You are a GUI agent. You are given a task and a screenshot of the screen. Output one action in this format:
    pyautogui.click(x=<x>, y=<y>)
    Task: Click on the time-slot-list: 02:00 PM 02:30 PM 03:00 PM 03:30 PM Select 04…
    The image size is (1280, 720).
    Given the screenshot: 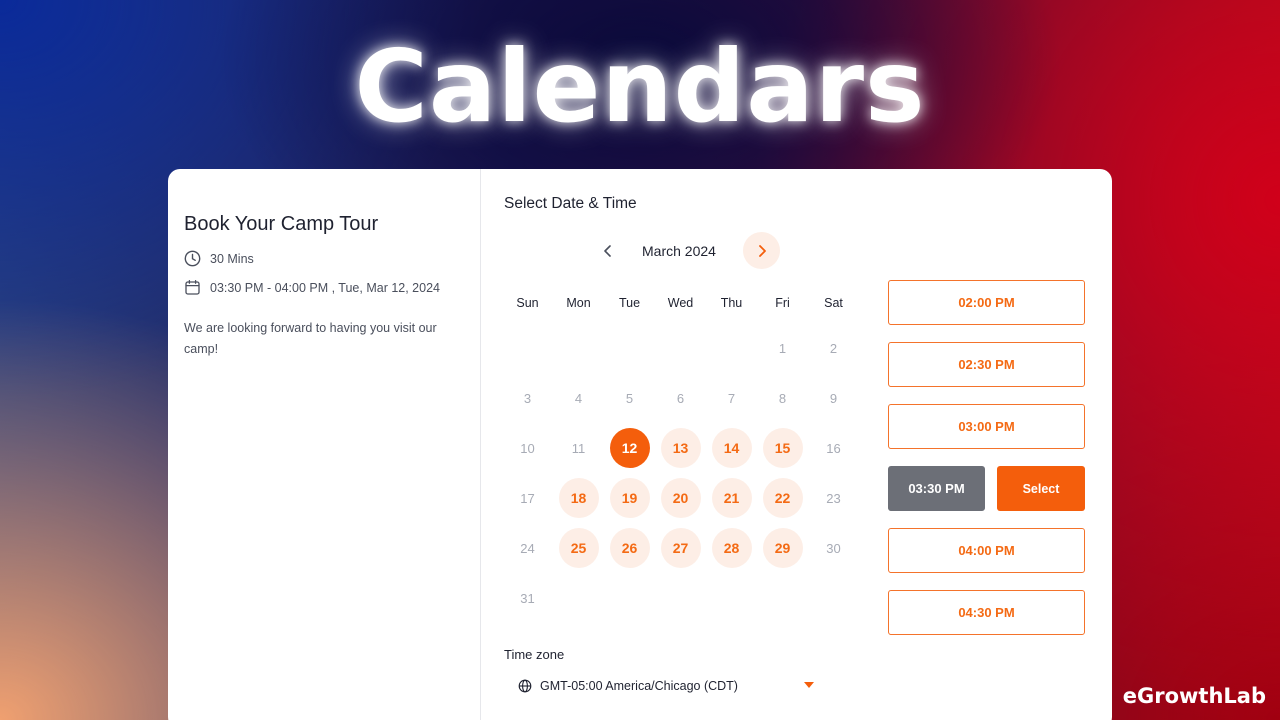 What is the action you would take?
    pyautogui.click(x=987, y=466)
    